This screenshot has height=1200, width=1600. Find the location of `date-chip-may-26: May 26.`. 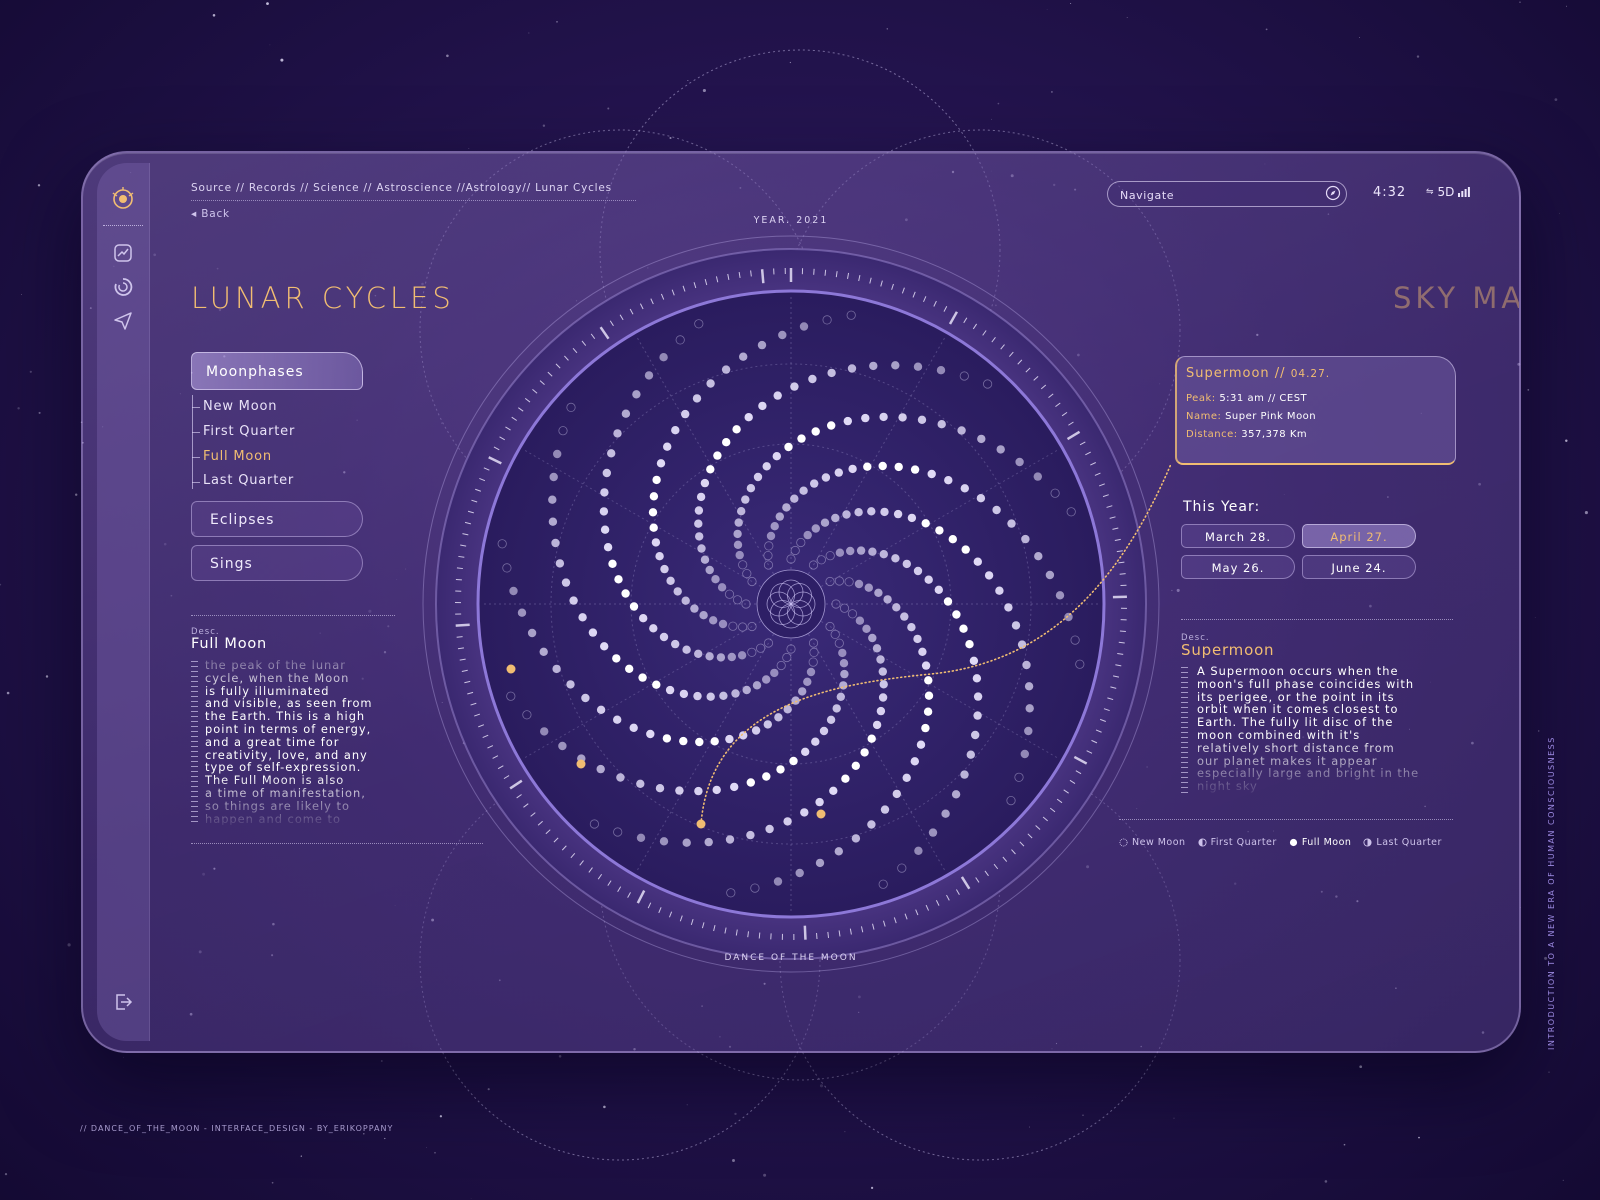

date-chip-may-26: May 26. is located at coordinates (1238, 567).